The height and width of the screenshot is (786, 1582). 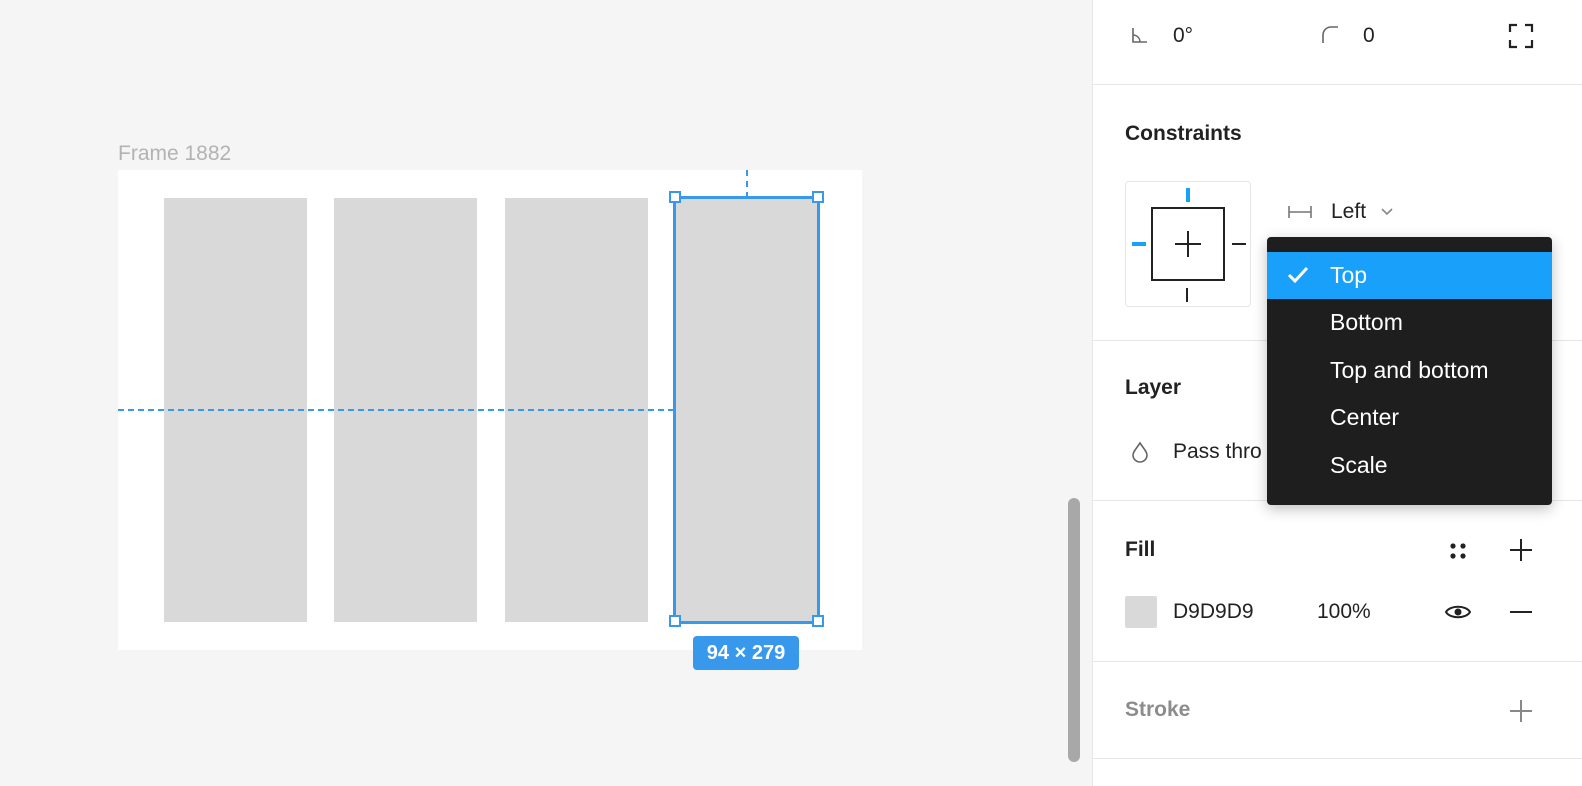 What do you see at coordinates (1344, 612) in the screenshot?
I see `fill-opacity-value: 100%` at bounding box center [1344, 612].